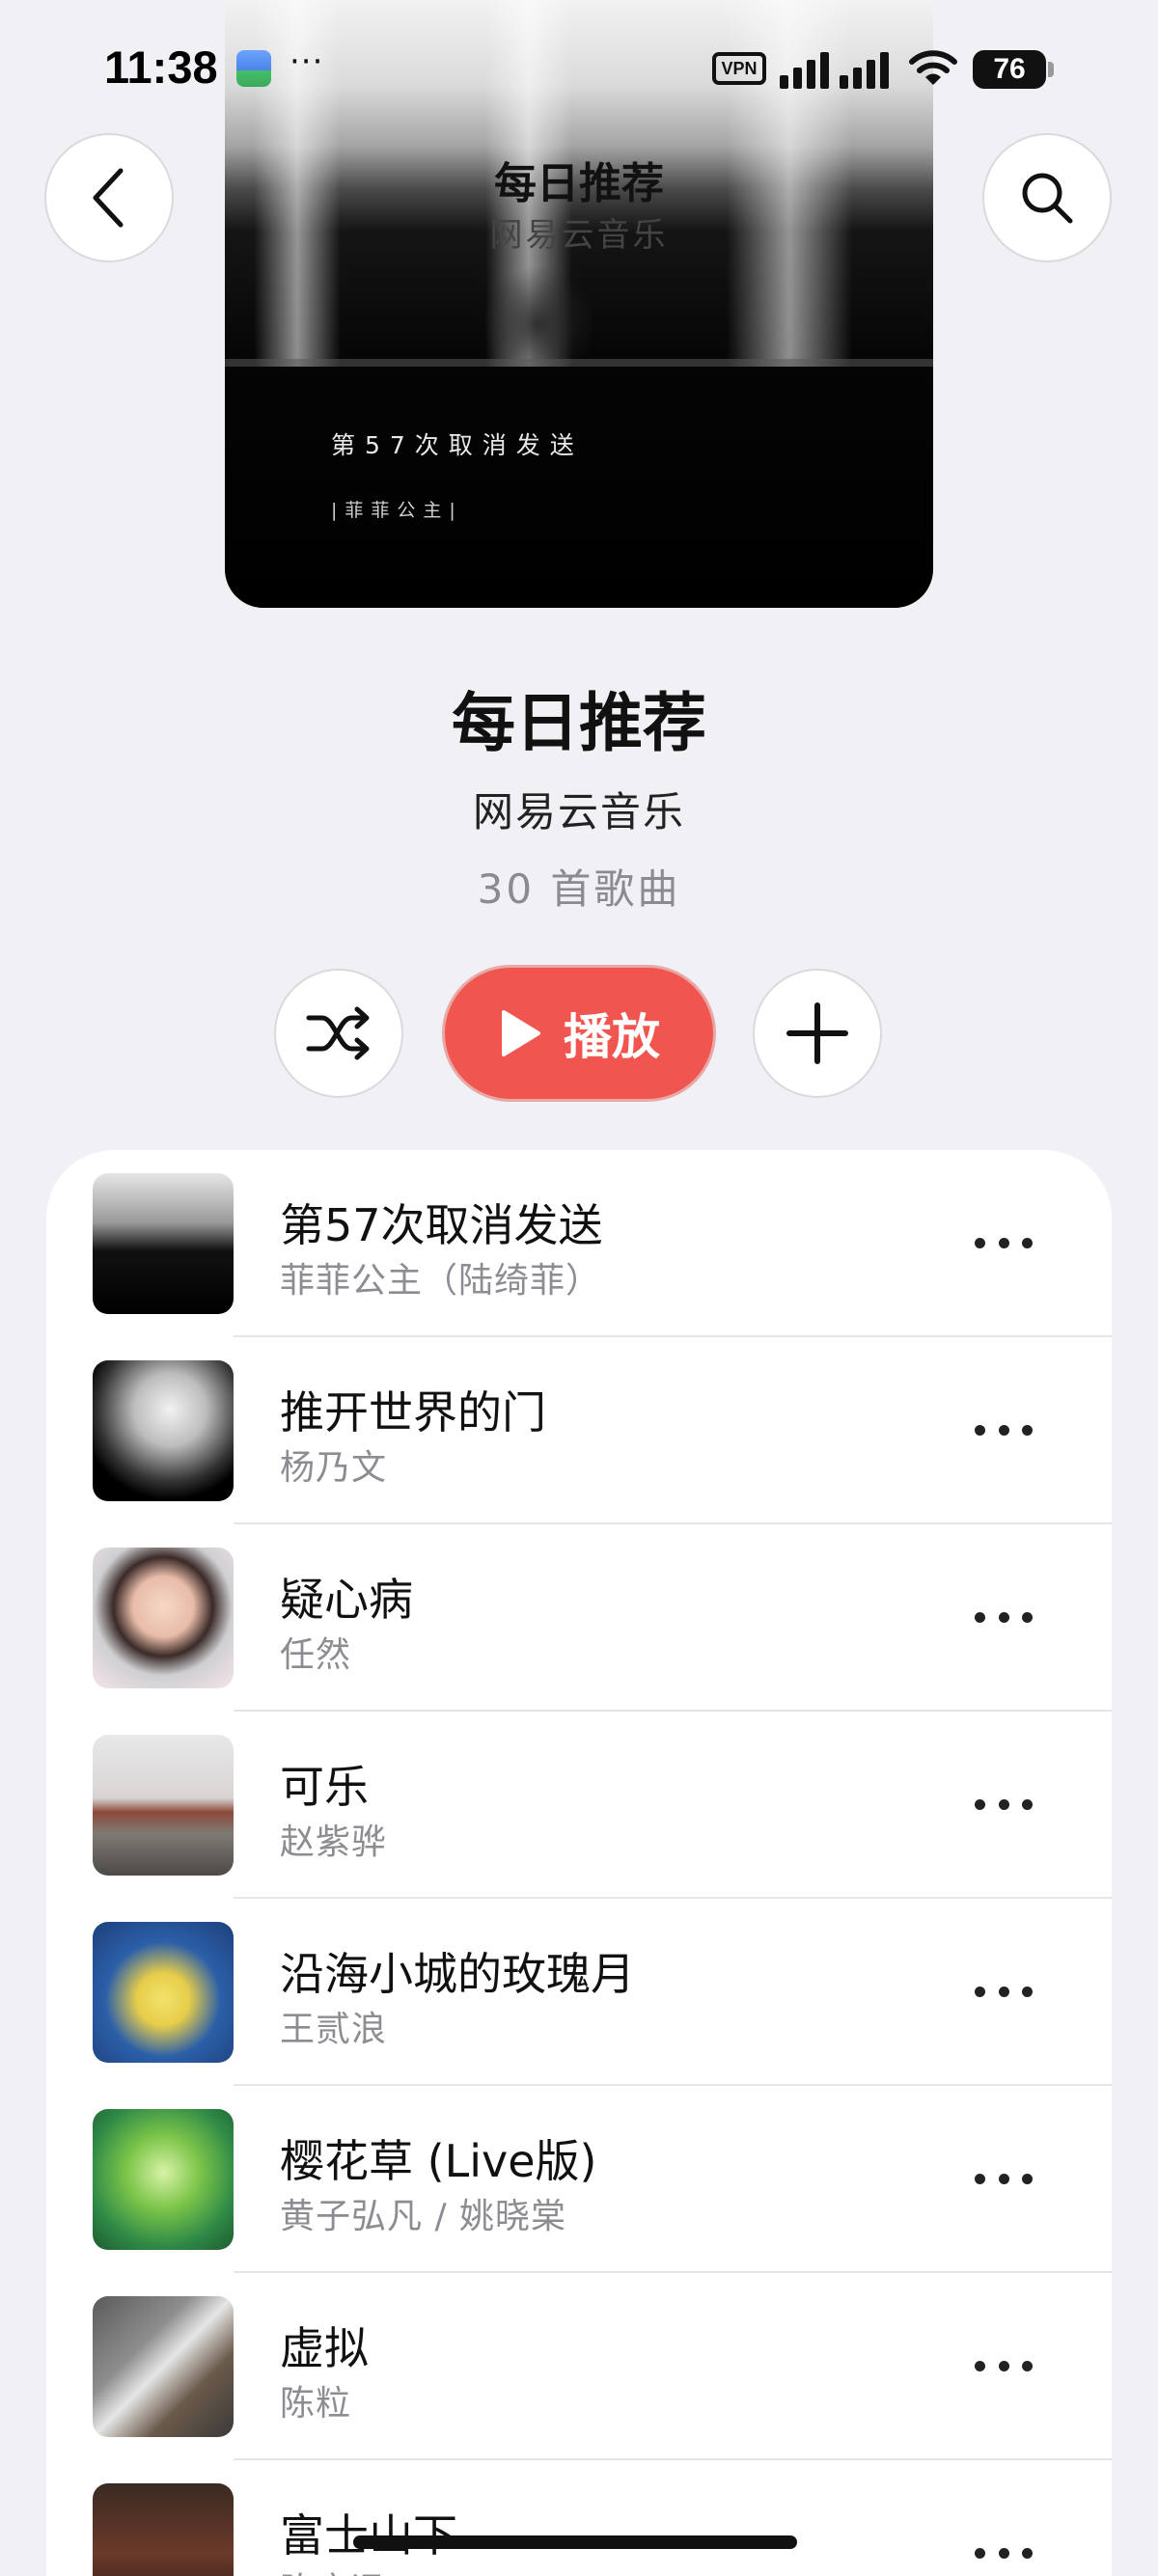 The image size is (1158, 2576). I want to click on home-indicator, so click(575, 2542).